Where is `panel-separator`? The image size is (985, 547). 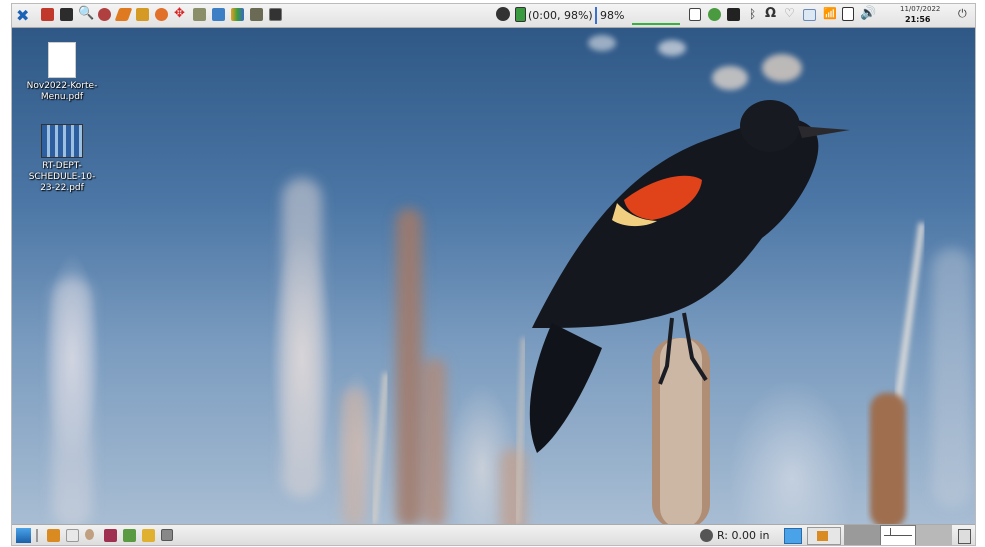 panel-separator is located at coordinates (37, 535).